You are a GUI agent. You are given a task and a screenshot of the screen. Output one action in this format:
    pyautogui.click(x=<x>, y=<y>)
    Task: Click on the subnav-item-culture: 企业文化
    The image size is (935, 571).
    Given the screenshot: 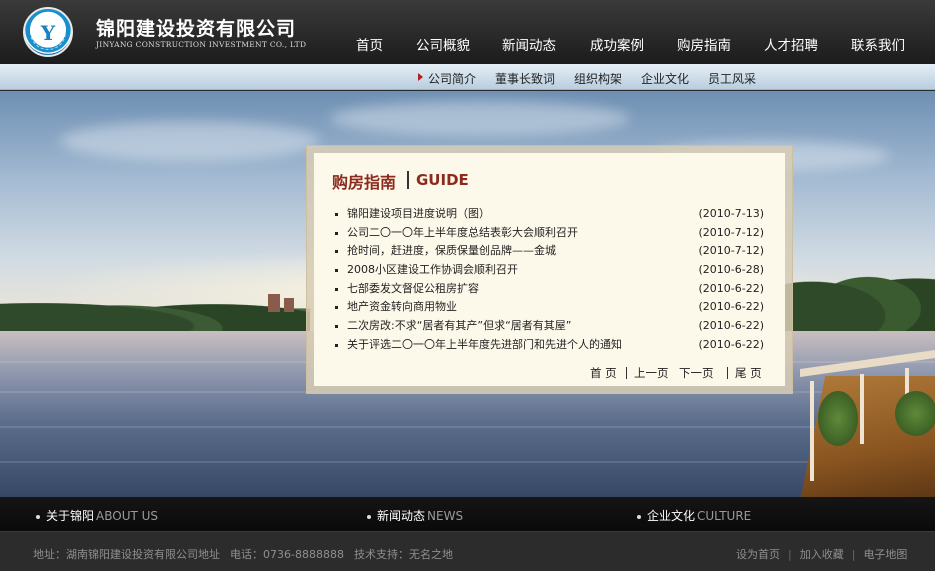 What is the action you would take?
    pyautogui.click(x=665, y=78)
    